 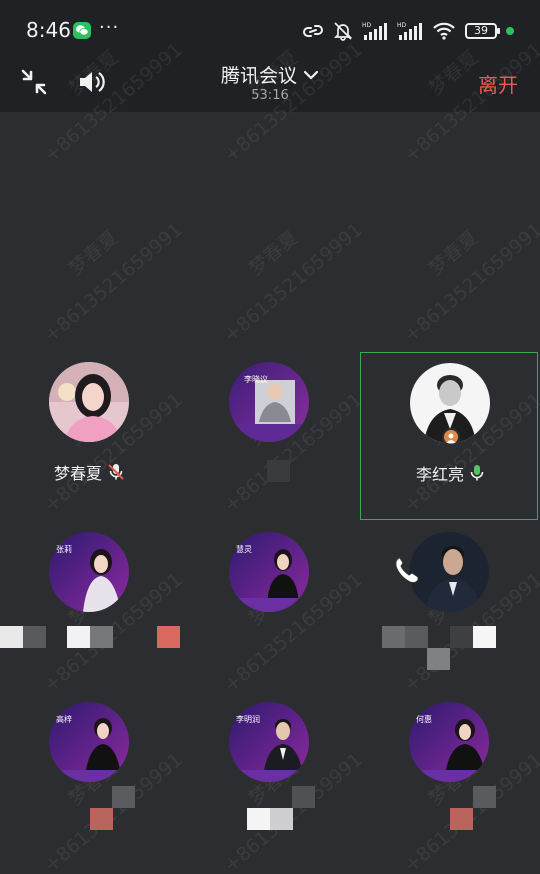 I want to click on meeting-title-text: 腾讯会议, so click(x=258, y=76).